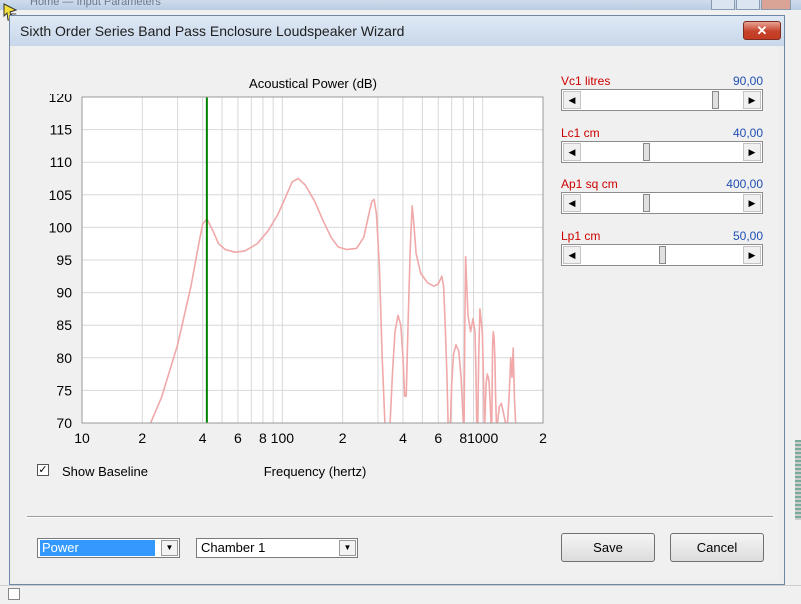  I want to click on y-tick-label: 95, so click(64, 260).